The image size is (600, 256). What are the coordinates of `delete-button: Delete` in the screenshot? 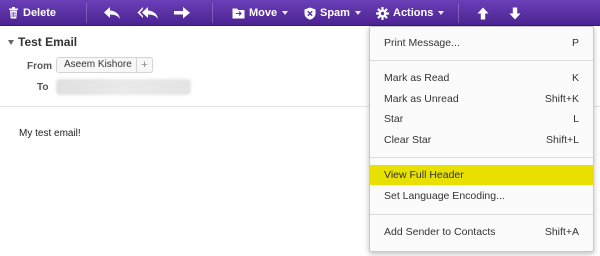 It's located at (32, 13).